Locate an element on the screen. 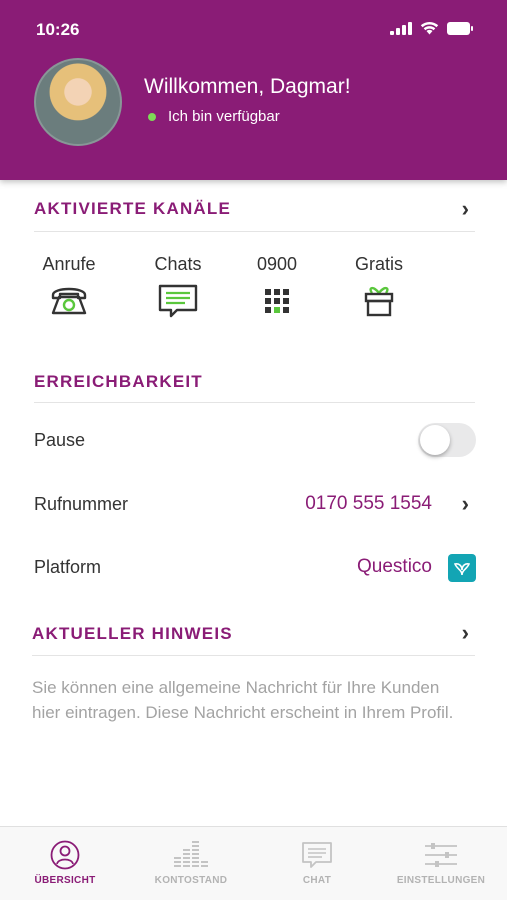  platform-label: Platform is located at coordinates (68, 567).